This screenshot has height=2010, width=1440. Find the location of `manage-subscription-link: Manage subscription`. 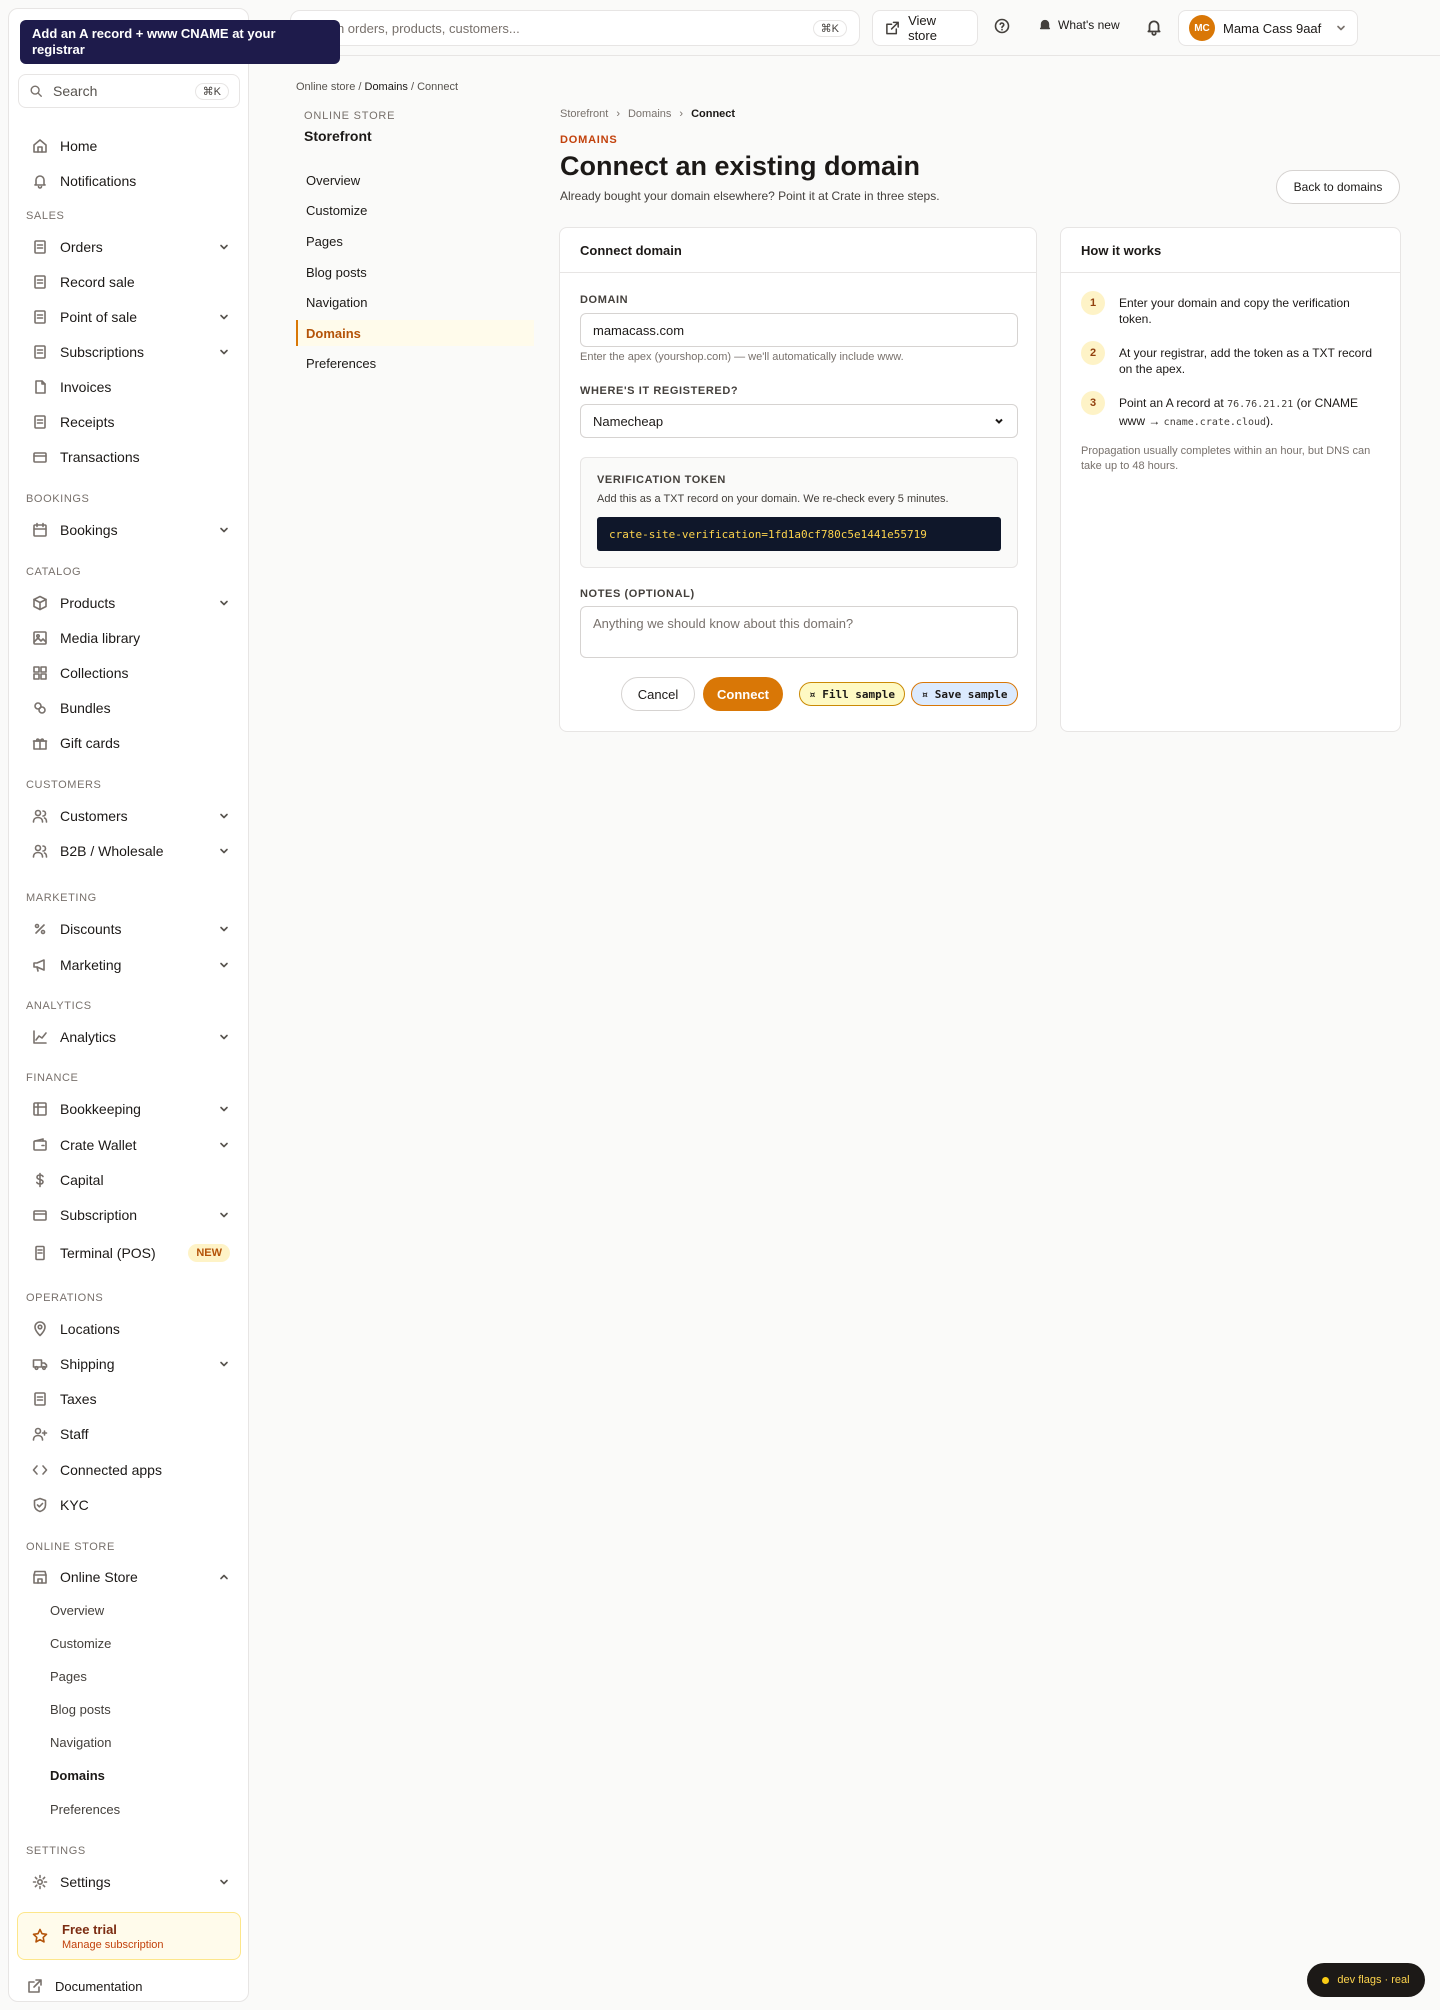

manage-subscription-link: Manage subscription is located at coordinates (113, 1945).